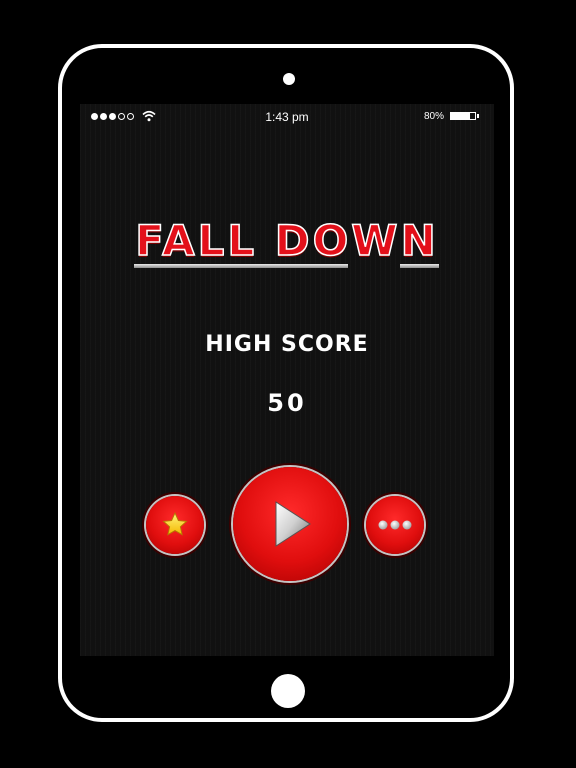  I want to click on high-score-value: 50, so click(287, 403).